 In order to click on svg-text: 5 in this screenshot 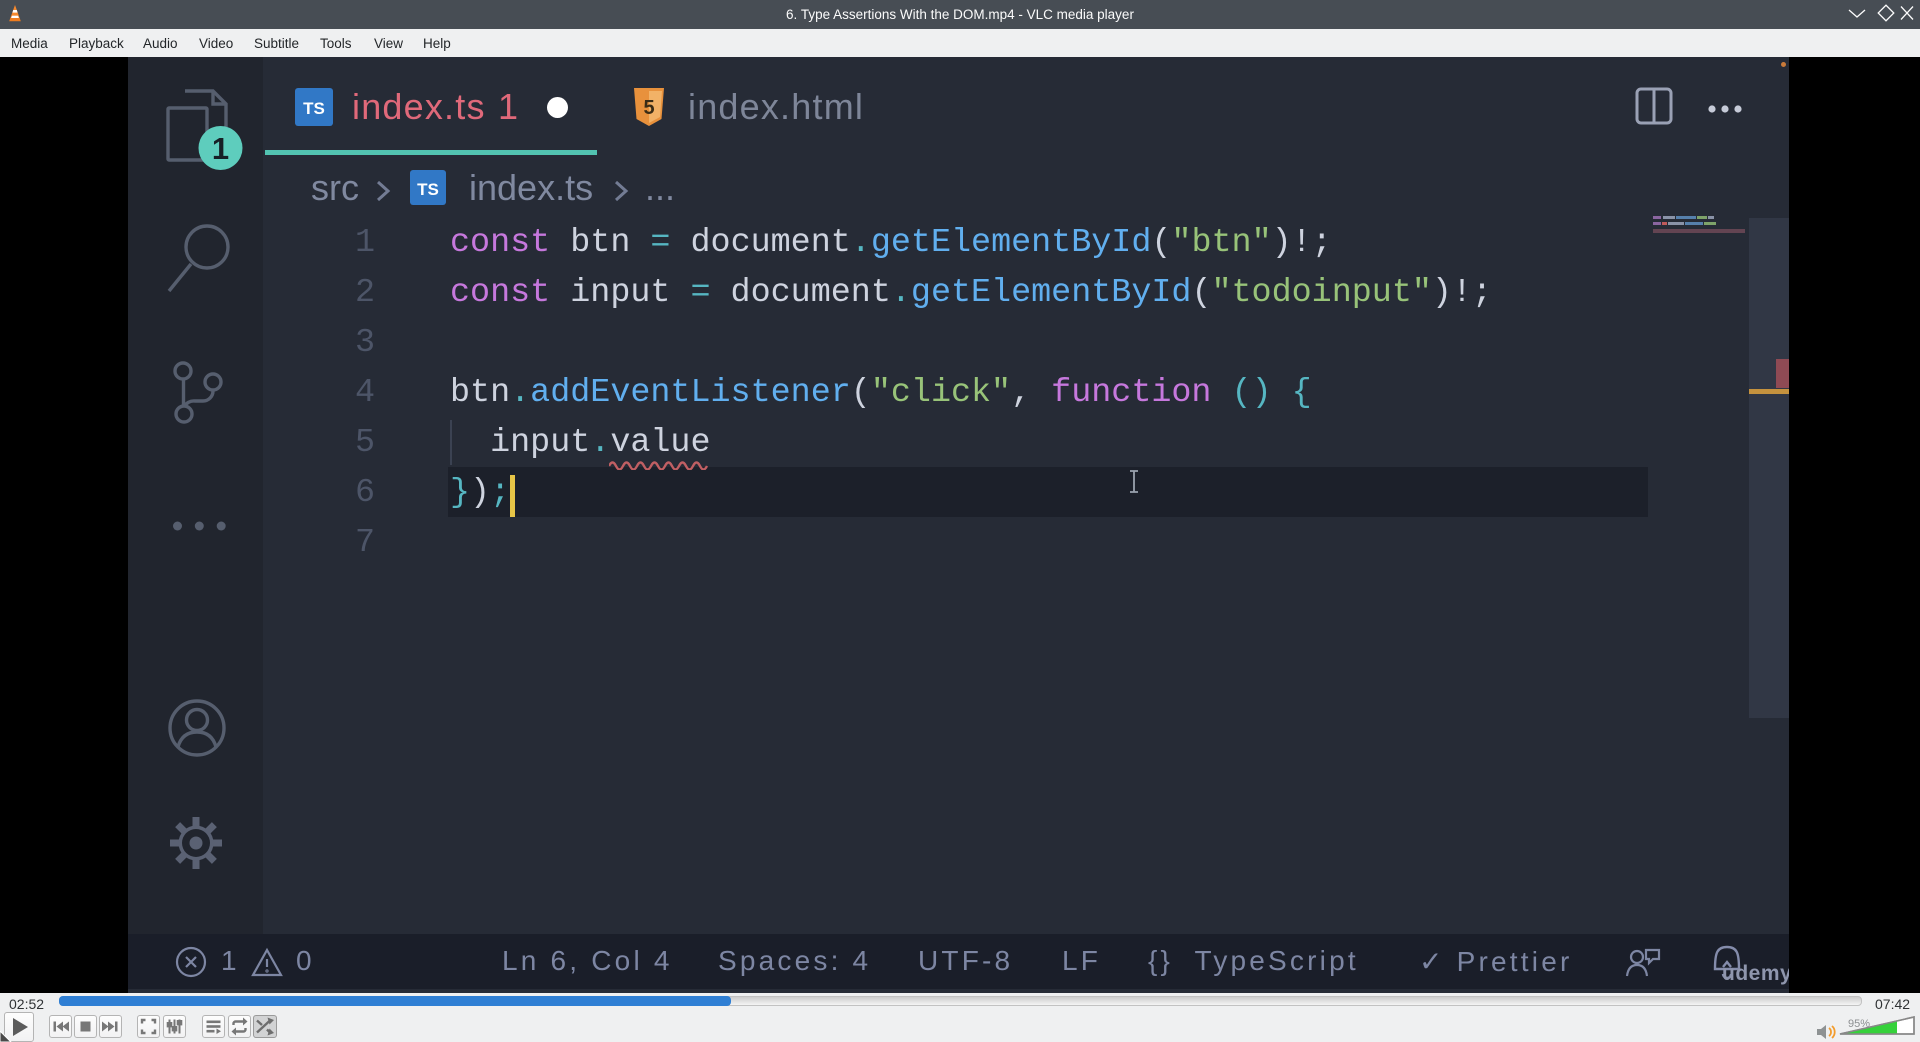, I will do `click(648, 108)`.